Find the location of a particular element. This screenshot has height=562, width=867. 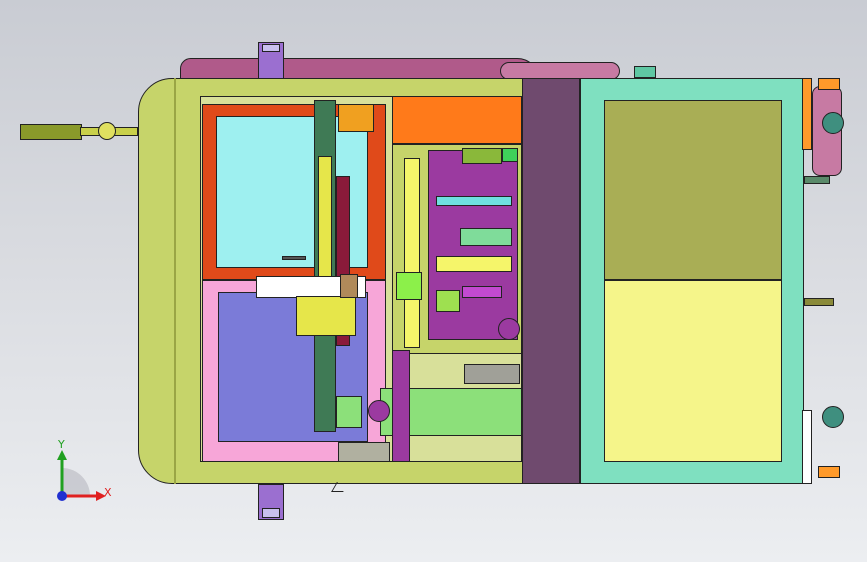

green-slide-block is located at coordinates (409, 286).